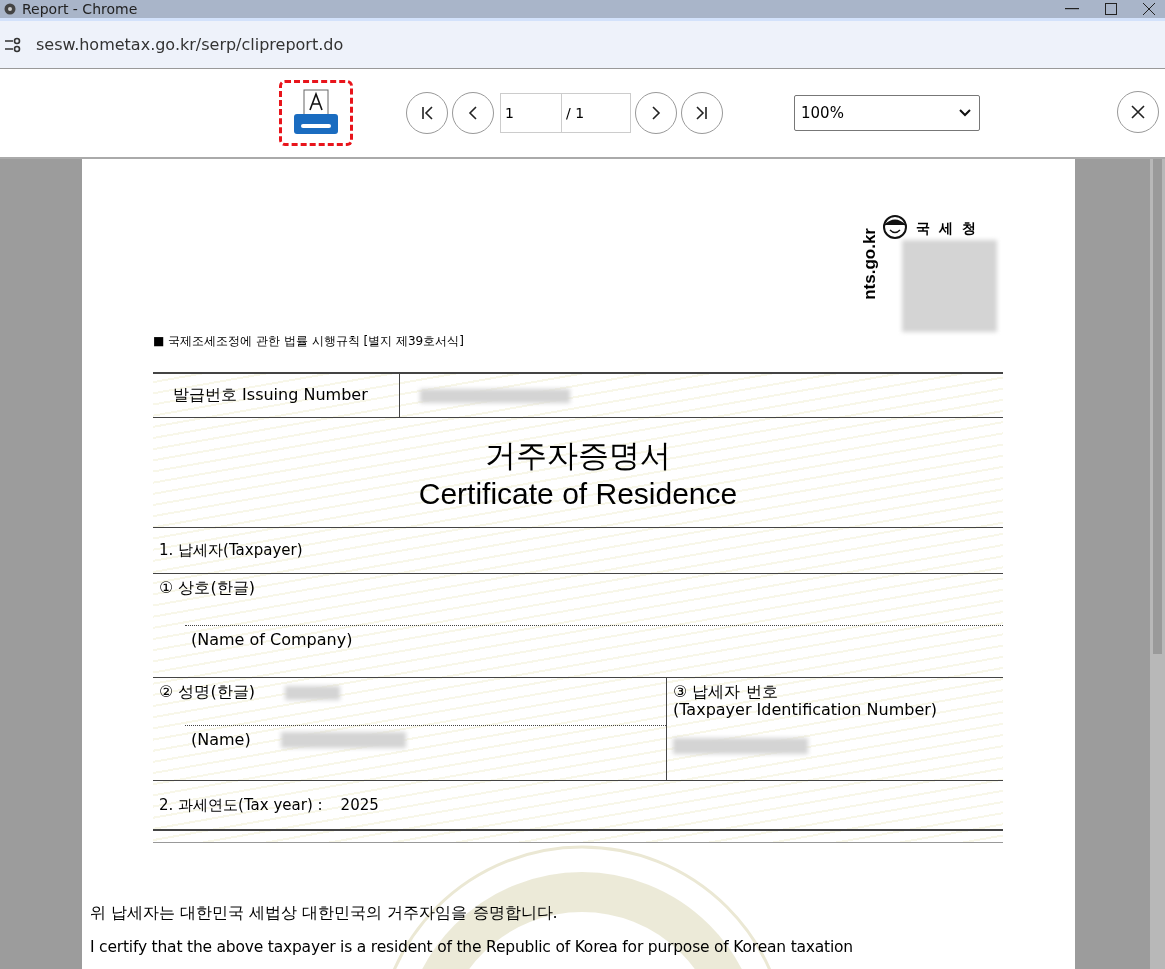  Describe the element at coordinates (207, 692) in the screenshot. I see `field-label: ② 성명(한글)` at that location.